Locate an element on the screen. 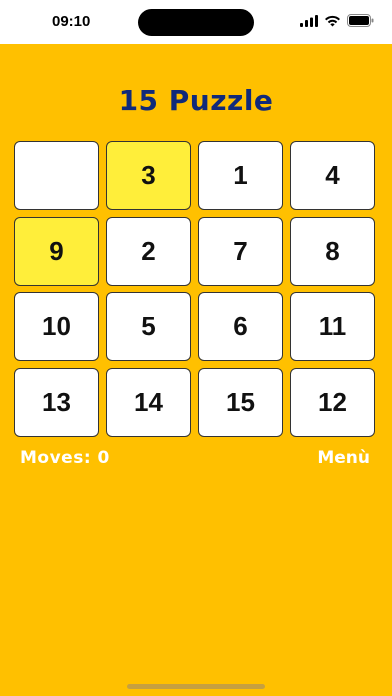 This screenshot has height=696, width=392. home-indicator is located at coordinates (196, 686).